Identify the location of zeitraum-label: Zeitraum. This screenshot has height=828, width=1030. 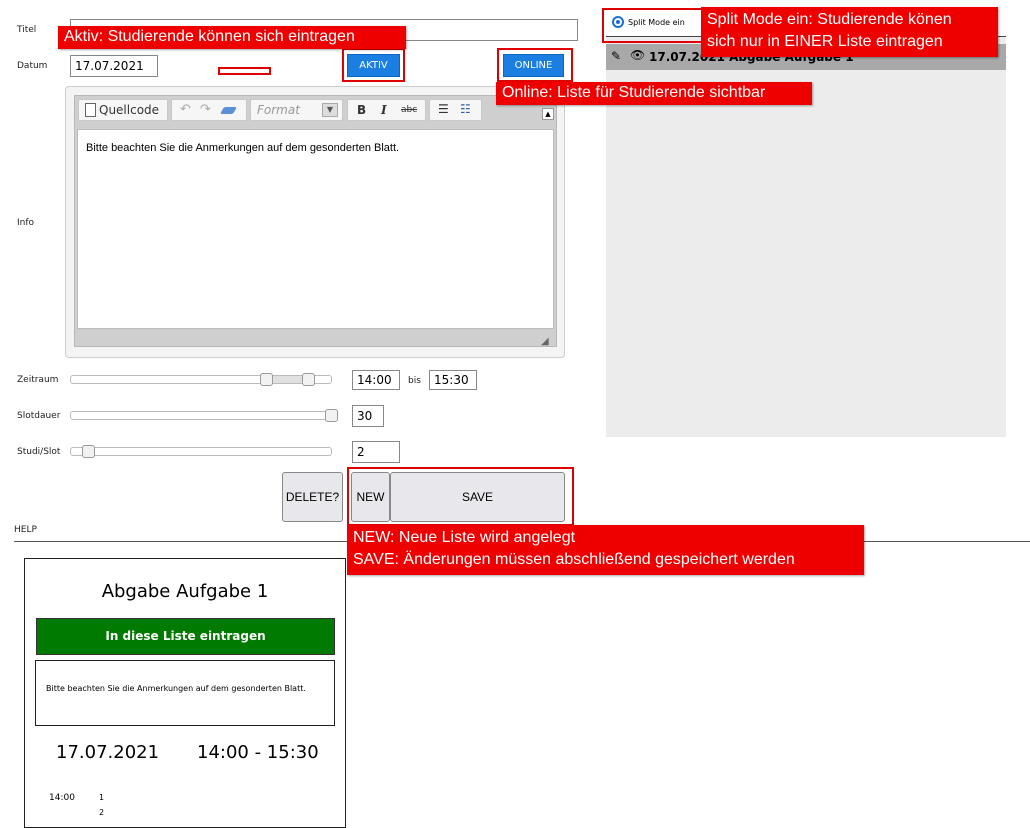
(38, 380).